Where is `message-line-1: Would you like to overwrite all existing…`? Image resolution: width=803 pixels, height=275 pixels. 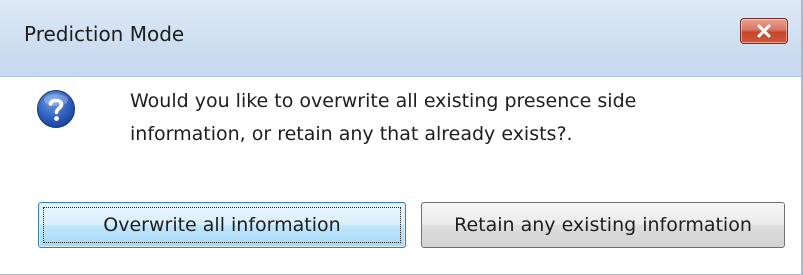 message-line-1: Would you like to overwrite all existing… is located at coordinates (383, 101).